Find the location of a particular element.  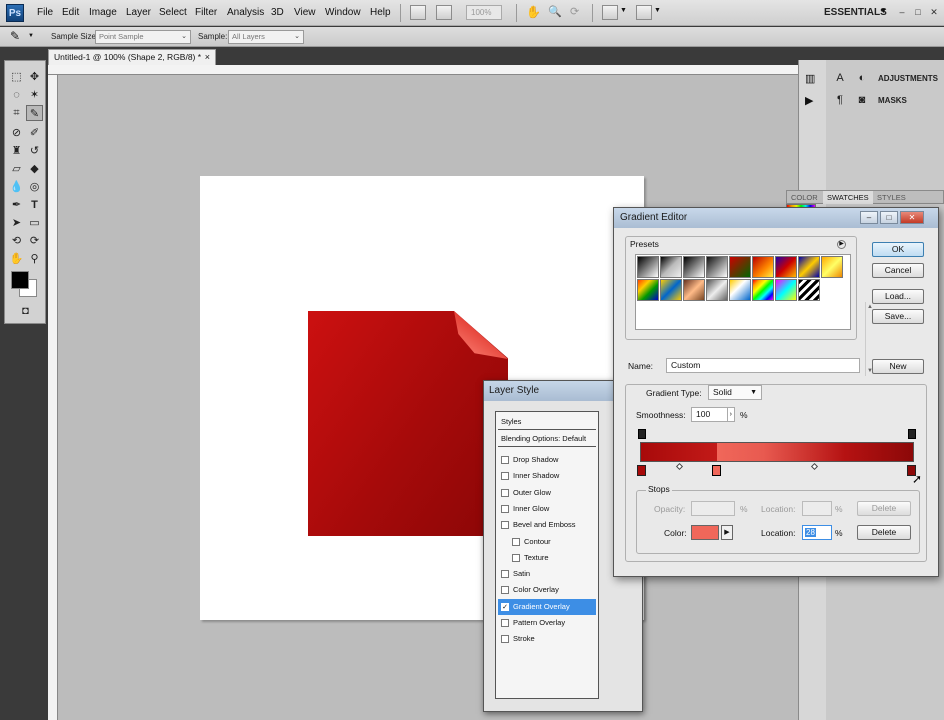

menu-layer: Layer is located at coordinates (138, 12).